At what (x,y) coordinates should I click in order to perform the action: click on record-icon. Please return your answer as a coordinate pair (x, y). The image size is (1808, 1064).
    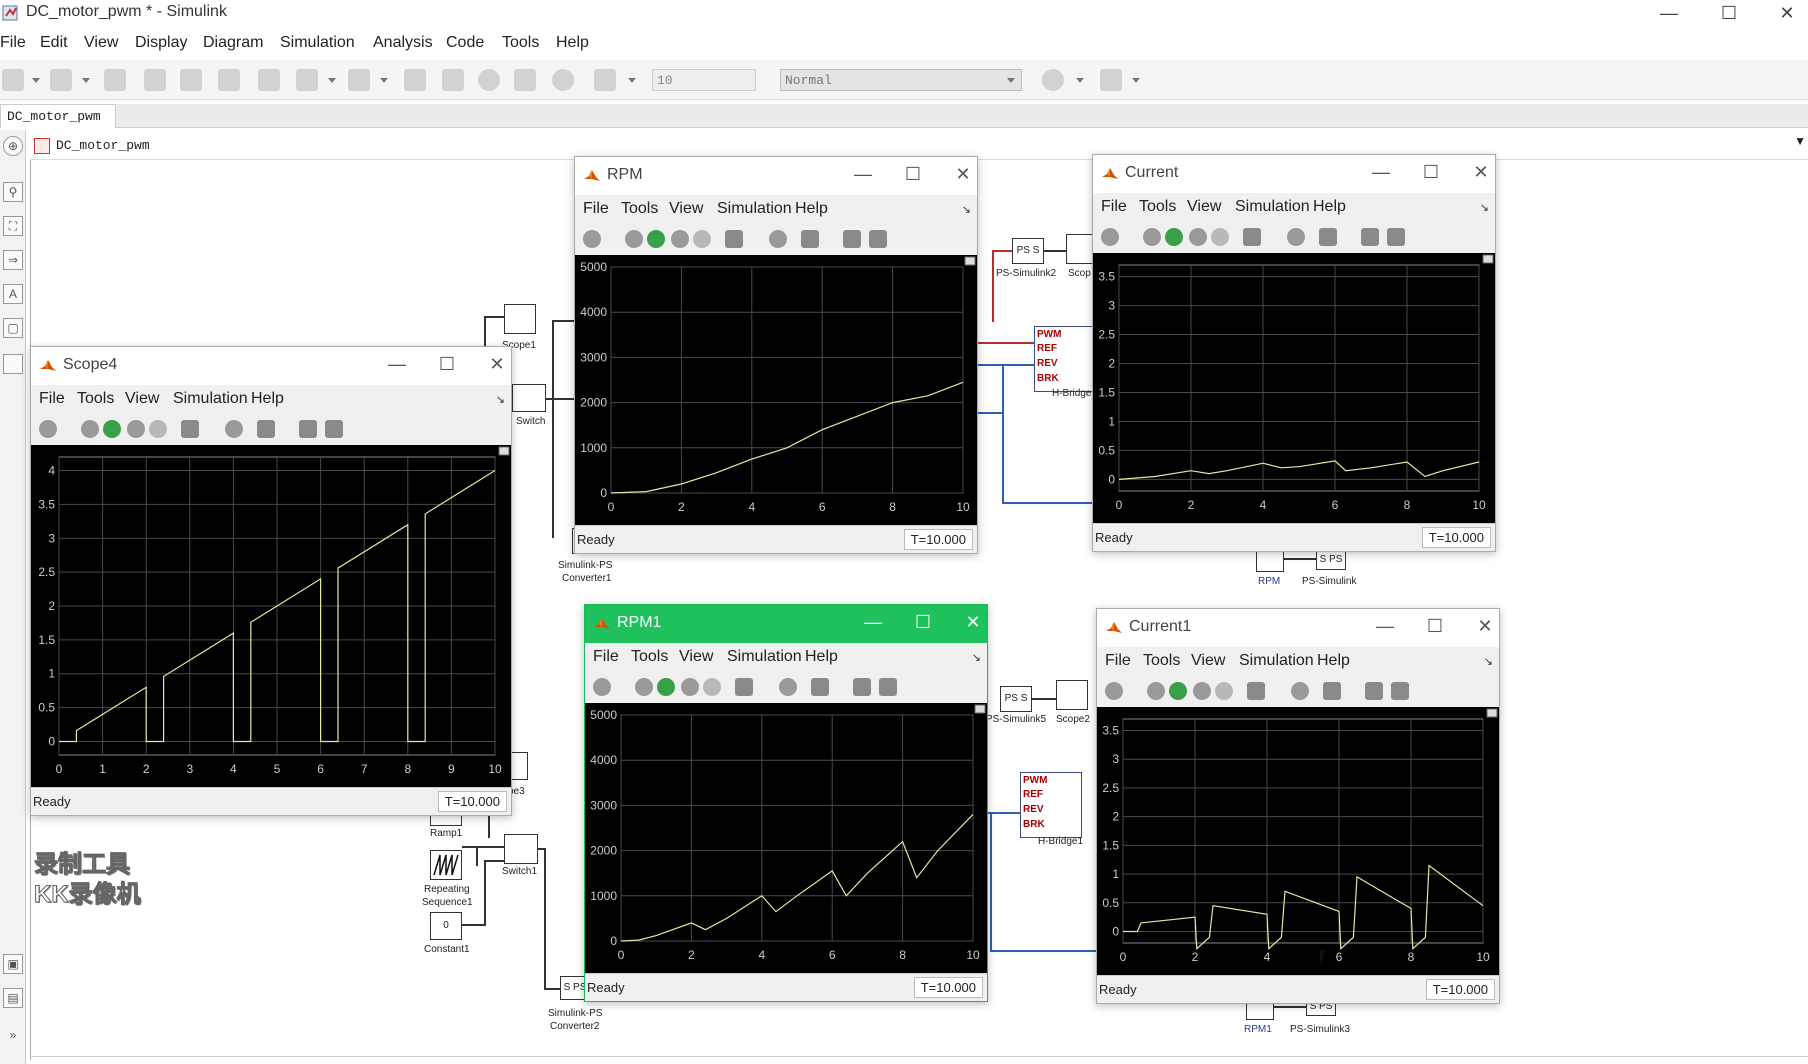
    Looking at the image, I should click on (415, 80).